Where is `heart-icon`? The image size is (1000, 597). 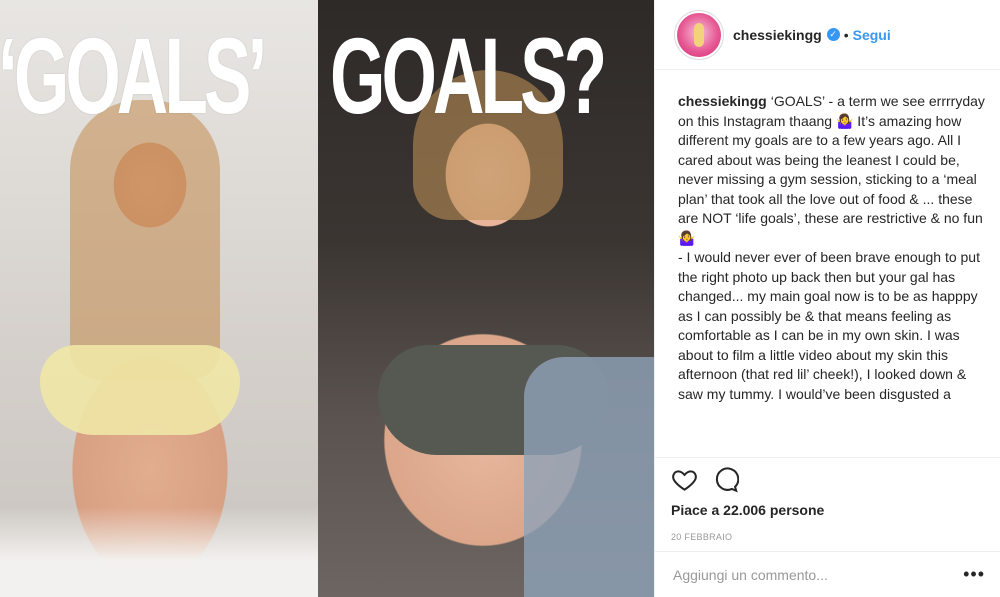
heart-icon is located at coordinates (684, 482).